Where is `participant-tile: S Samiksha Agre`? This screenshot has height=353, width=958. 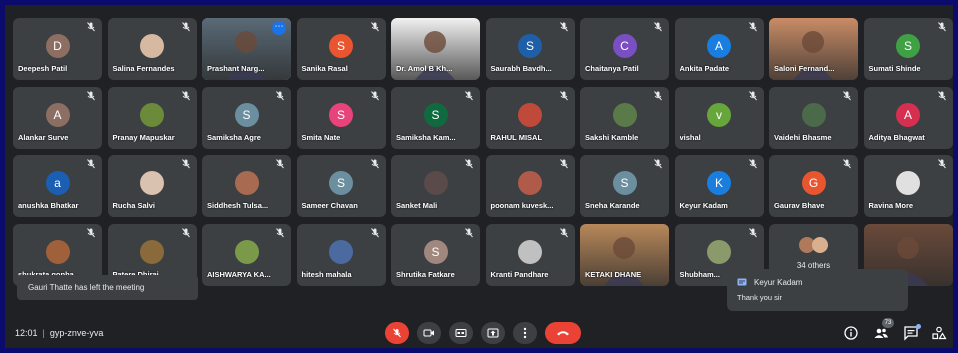
participant-tile: S Samiksha Agre is located at coordinates (246, 117).